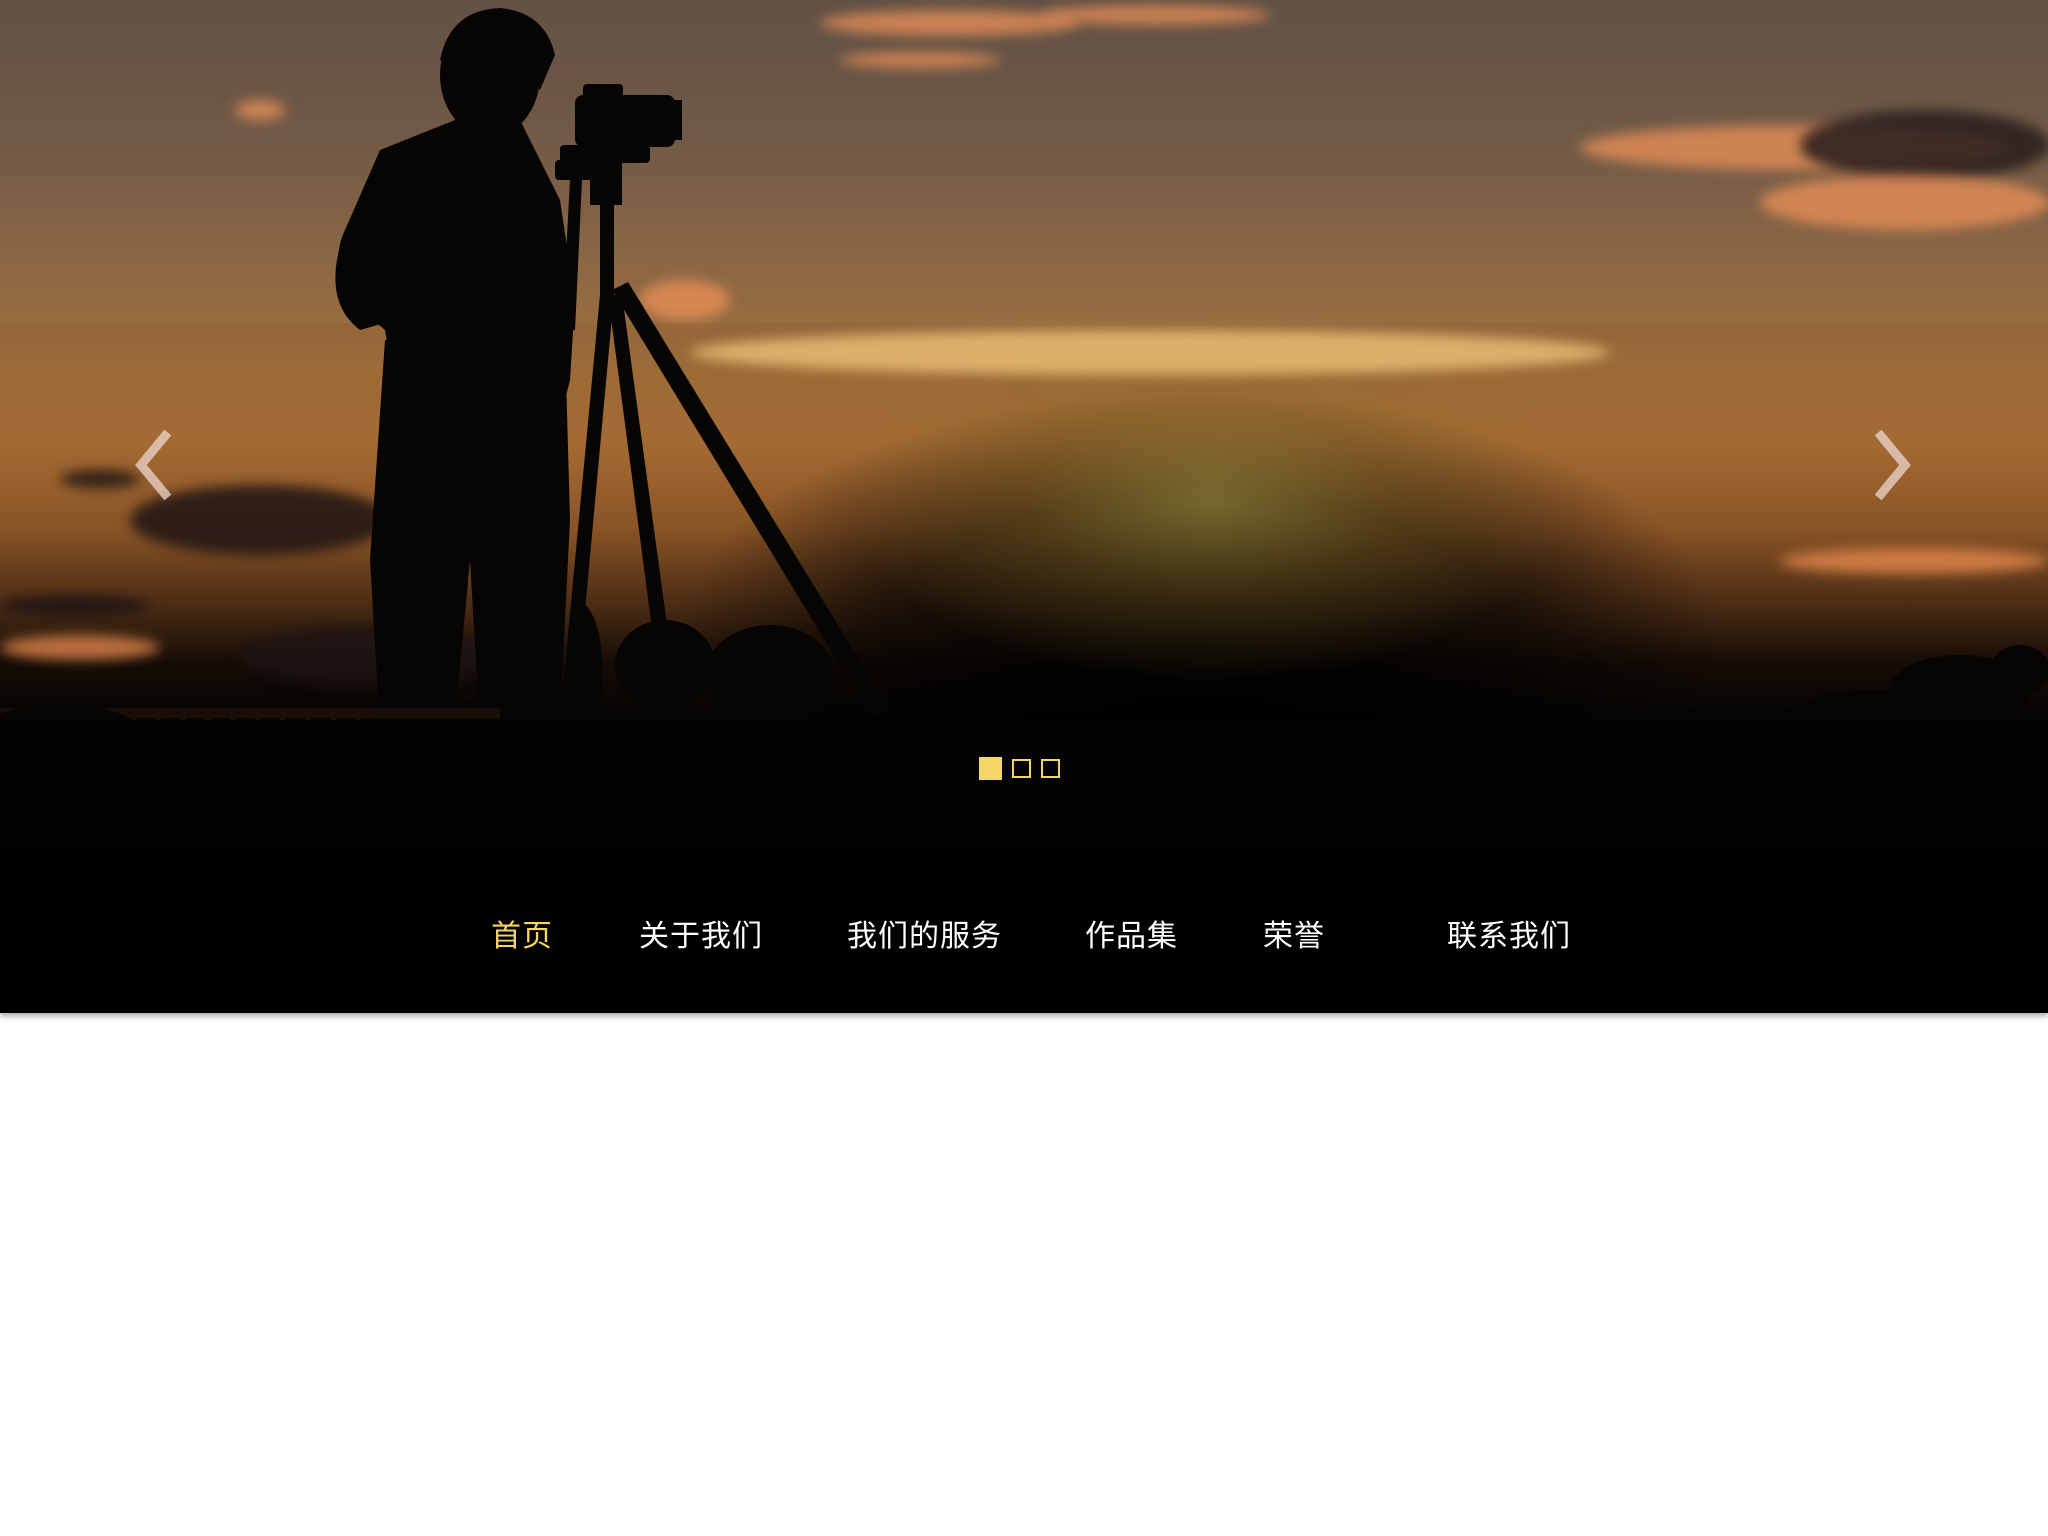 The image size is (2048, 1536). I want to click on nav-item-home: 首页, so click(522, 932).